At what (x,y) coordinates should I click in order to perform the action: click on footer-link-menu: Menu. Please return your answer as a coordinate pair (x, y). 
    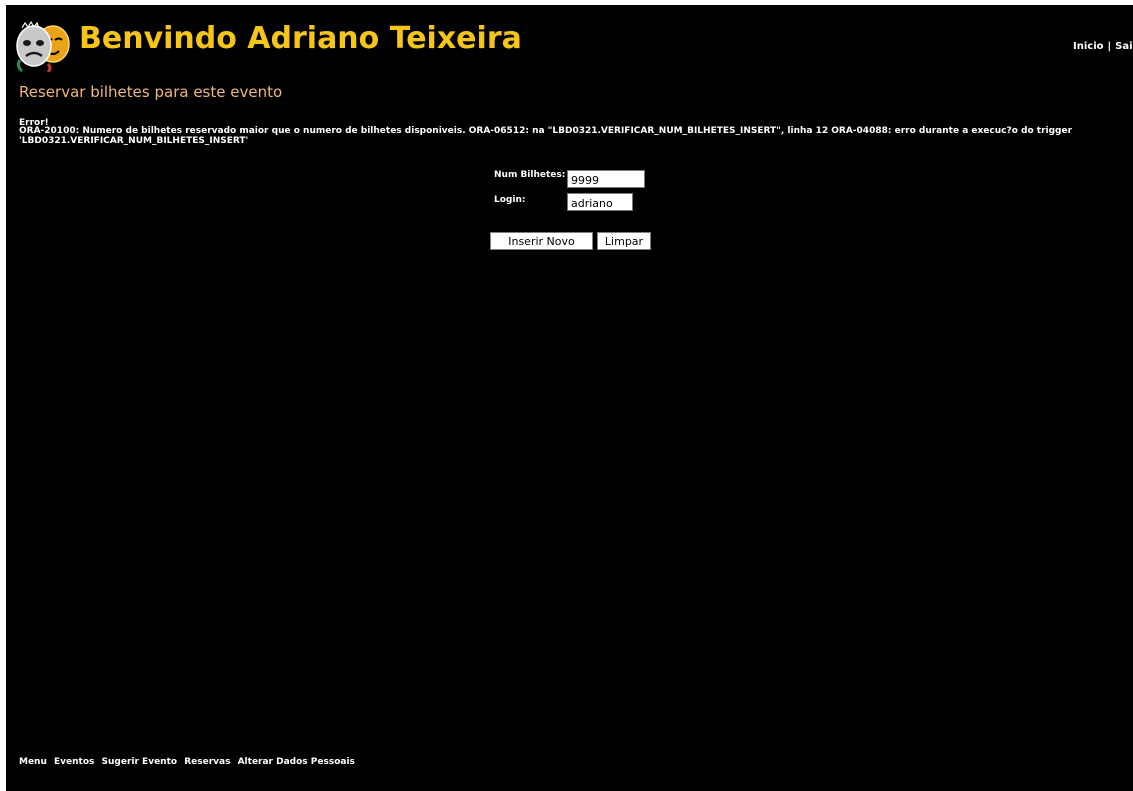
    Looking at the image, I should click on (33, 762).